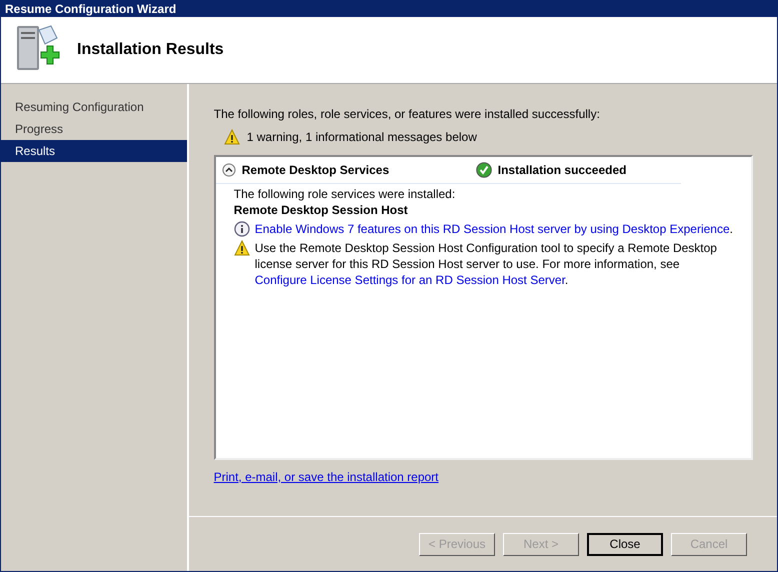 This screenshot has width=778, height=572. Describe the element at coordinates (409, 280) in the screenshot. I see `help-link: Configure License Settings for an RD Session Host Server` at that location.